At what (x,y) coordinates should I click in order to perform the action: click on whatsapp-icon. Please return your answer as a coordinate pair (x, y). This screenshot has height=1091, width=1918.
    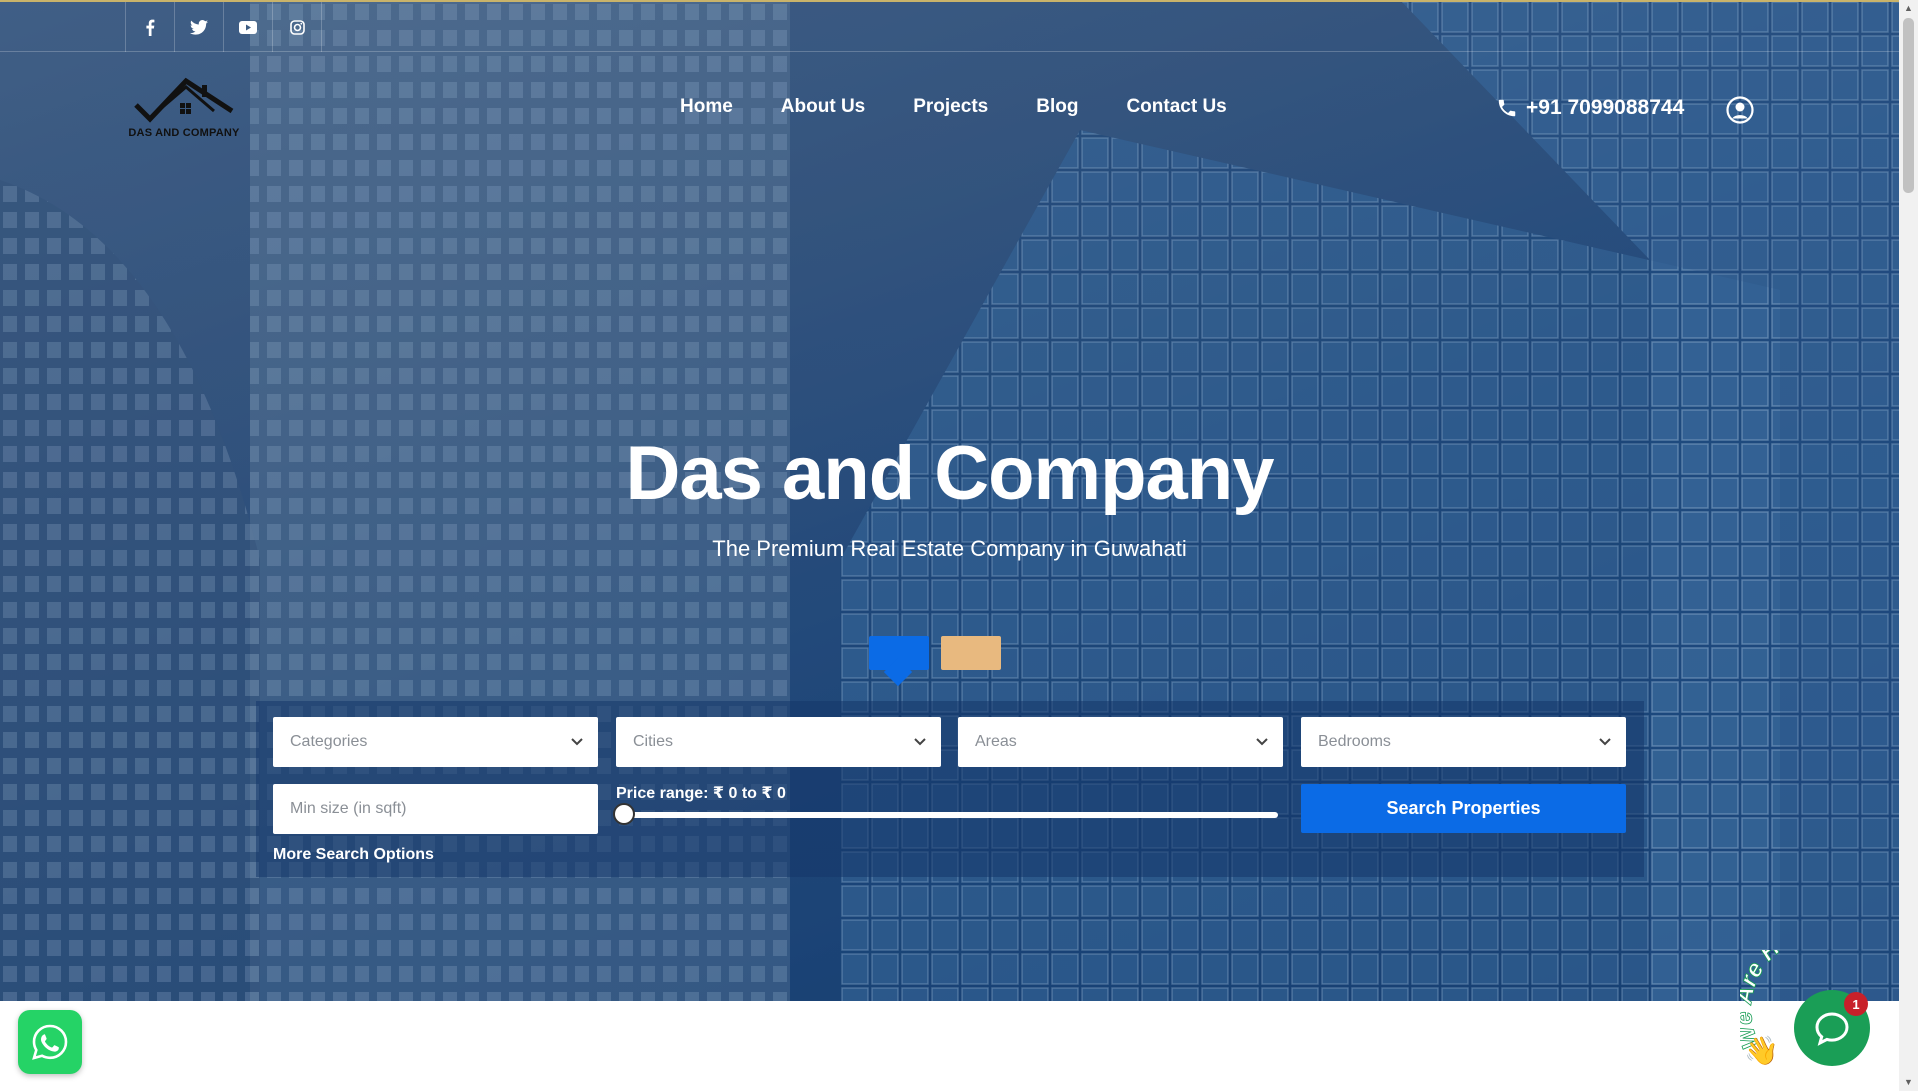
    Looking at the image, I should click on (50, 1042).